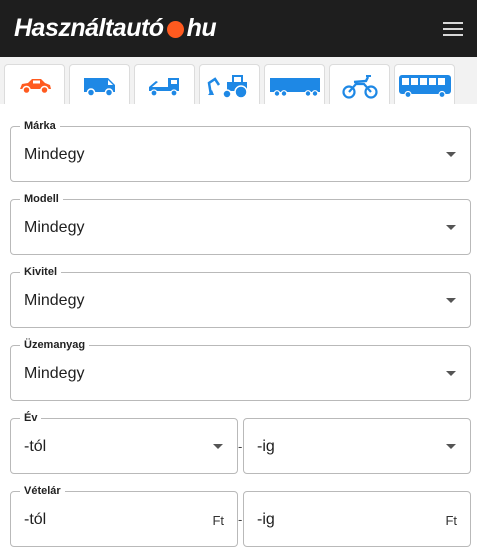 The height and width of the screenshot is (551, 477). I want to click on trailer-truck-icon, so click(294, 87).